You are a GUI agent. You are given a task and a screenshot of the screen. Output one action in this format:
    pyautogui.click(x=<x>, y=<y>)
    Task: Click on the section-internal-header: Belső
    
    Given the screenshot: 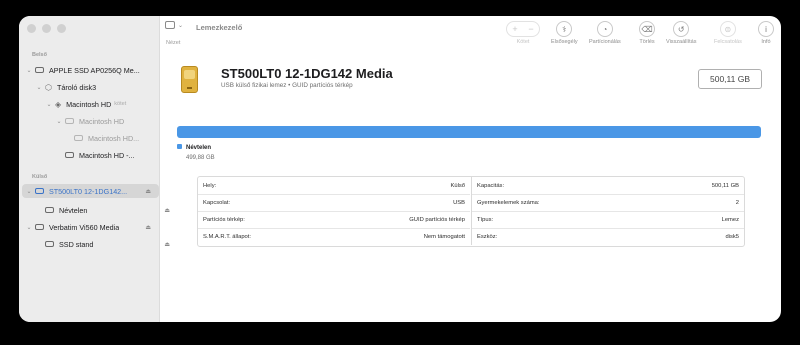 What is the action you would take?
    pyautogui.click(x=39, y=55)
    